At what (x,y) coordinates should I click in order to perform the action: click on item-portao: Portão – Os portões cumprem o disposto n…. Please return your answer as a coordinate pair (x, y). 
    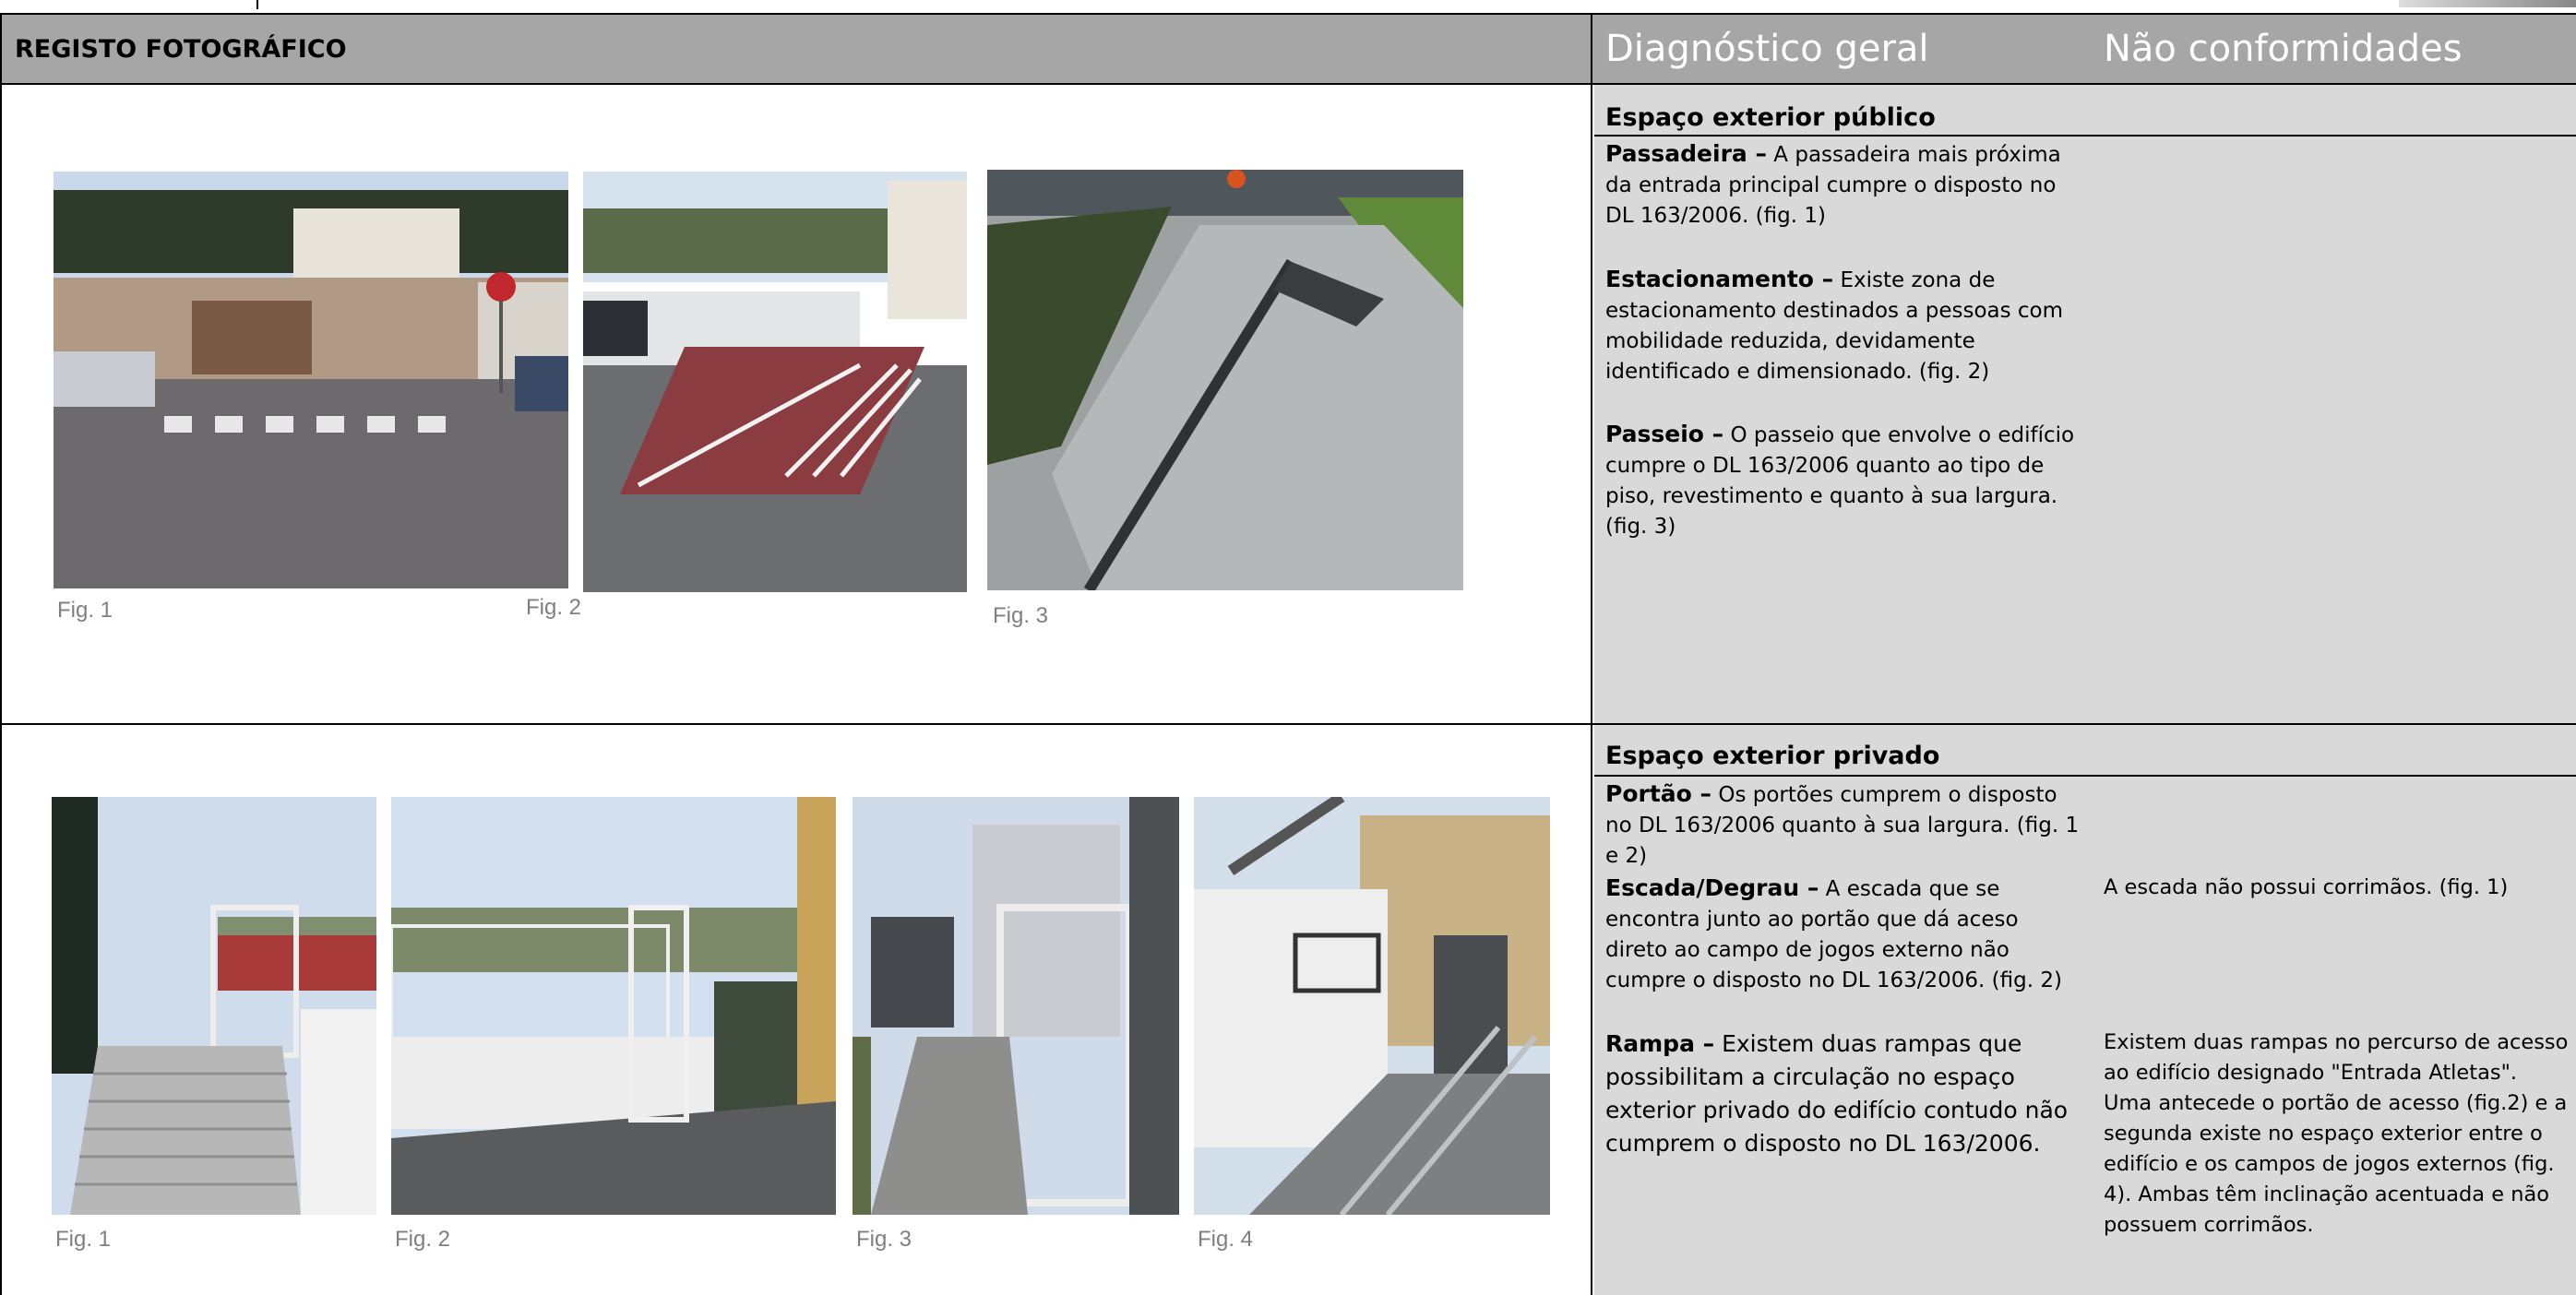
    Looking at the image, I should click on (1845, 825).